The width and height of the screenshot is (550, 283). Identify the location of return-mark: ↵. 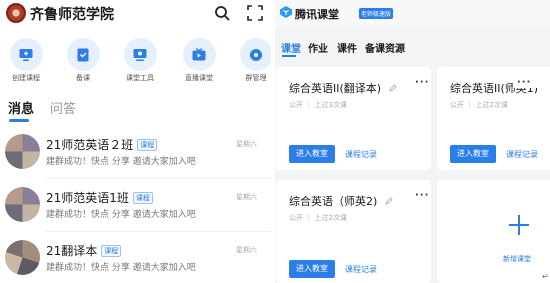
(545, 276).